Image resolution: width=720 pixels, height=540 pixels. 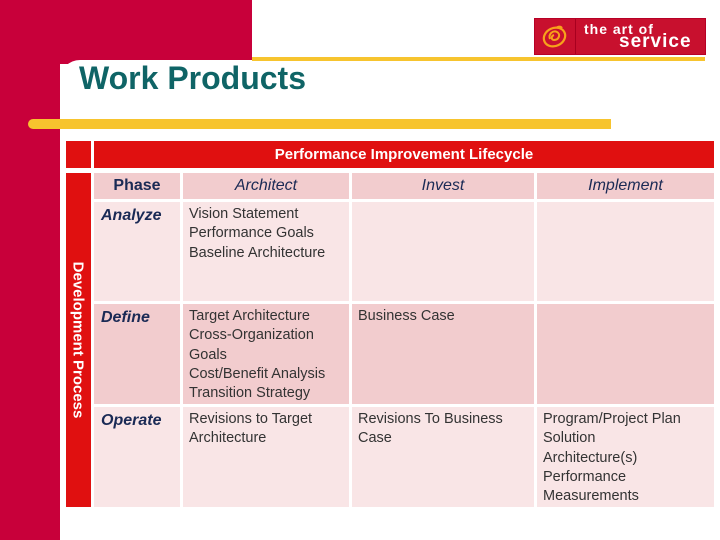 What do you see at coordinates (249, 316) in the screenshot?
I see `work-product: Target Architecture` at bounding box center [249, 316].